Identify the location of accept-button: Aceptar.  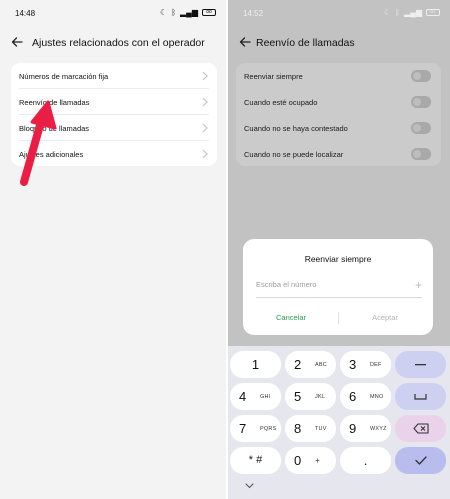
(385, 317).